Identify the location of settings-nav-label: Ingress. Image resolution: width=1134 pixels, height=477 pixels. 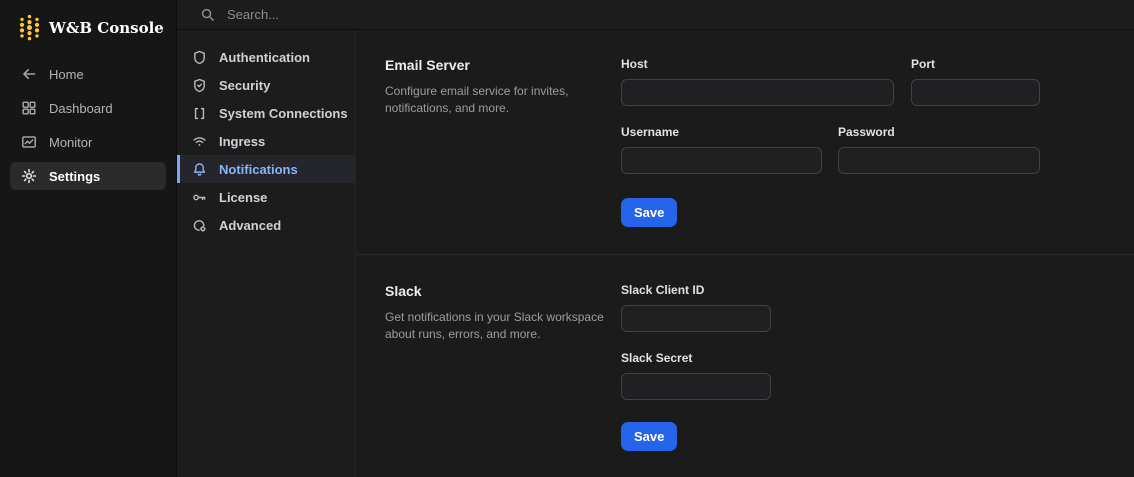
(242, 141).